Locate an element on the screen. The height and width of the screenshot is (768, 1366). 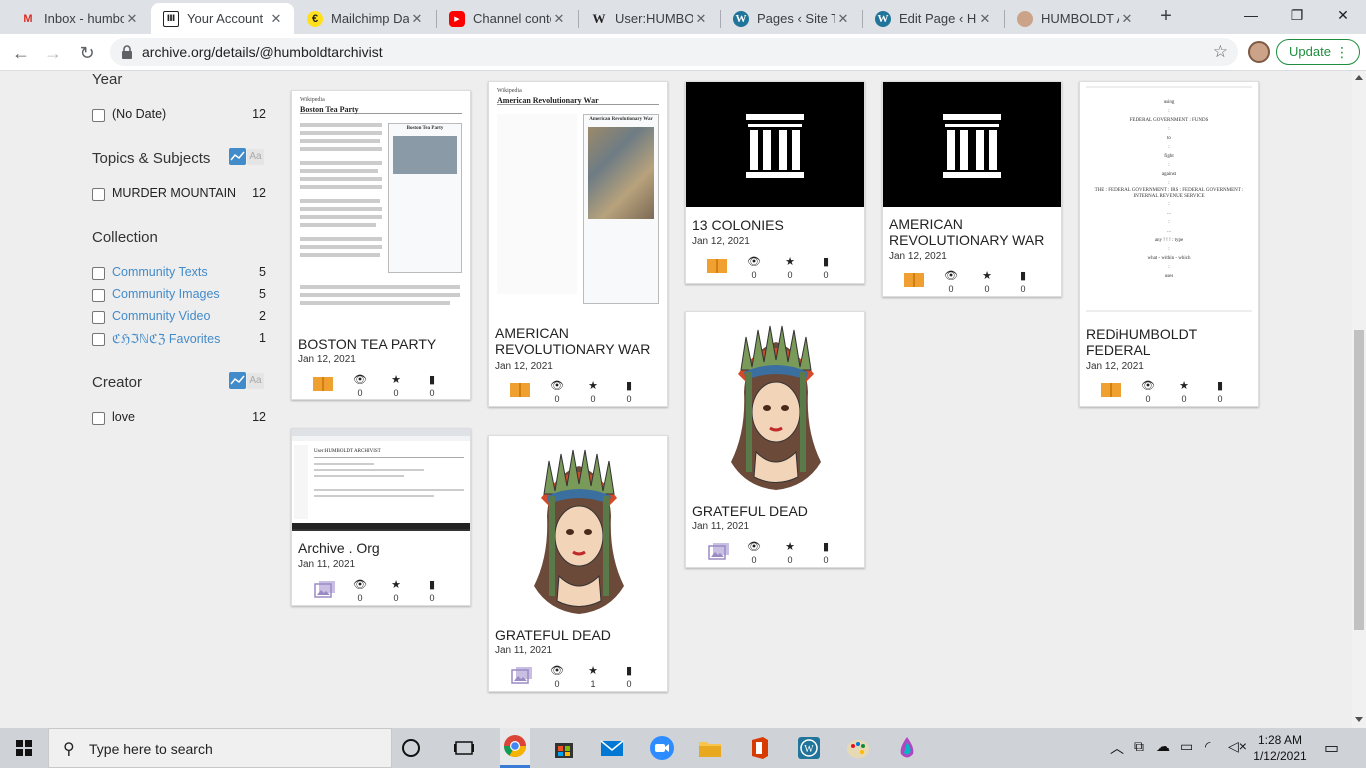
facet-item: ℭℌℑℕℭℨ Favorites 1 is located at coordinates (179, 338).